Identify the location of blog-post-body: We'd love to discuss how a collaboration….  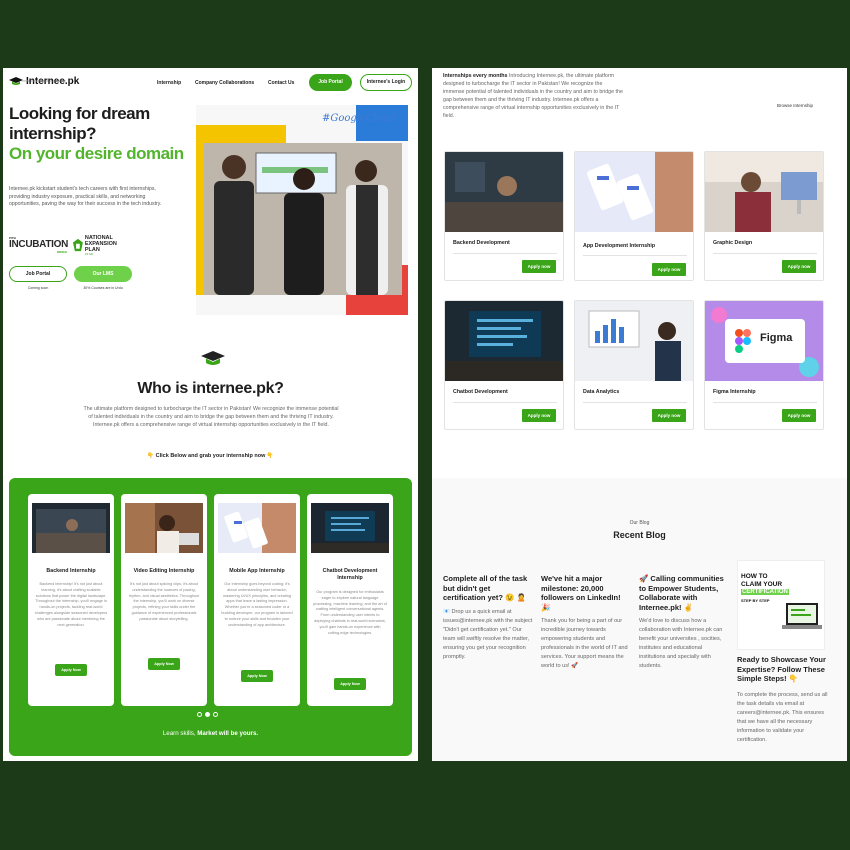
(681, 643).